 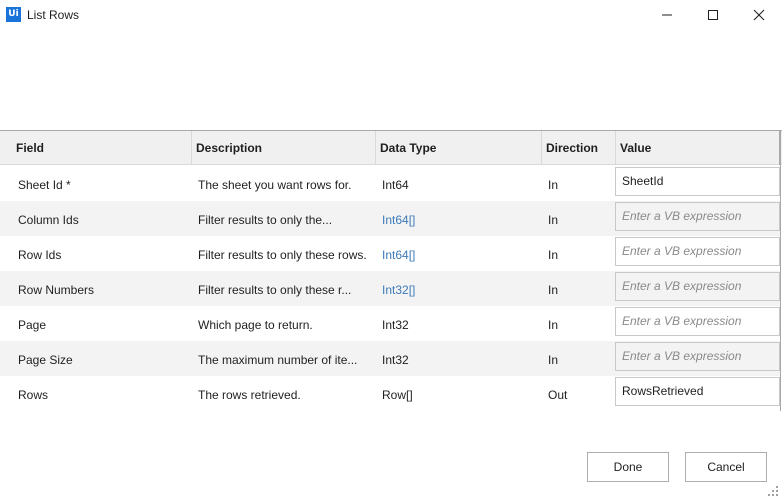 I want to click on close-button, so click(x=759, y=15).